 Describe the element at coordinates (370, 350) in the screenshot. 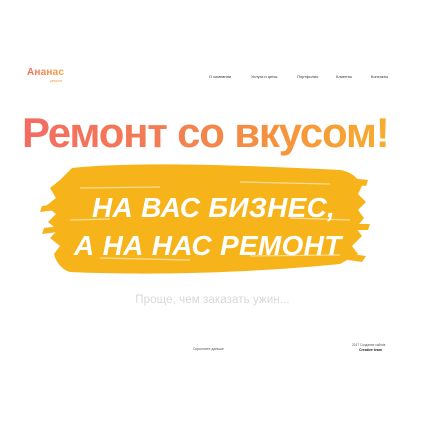

I see `credits-line-2: Creative team` at that location.